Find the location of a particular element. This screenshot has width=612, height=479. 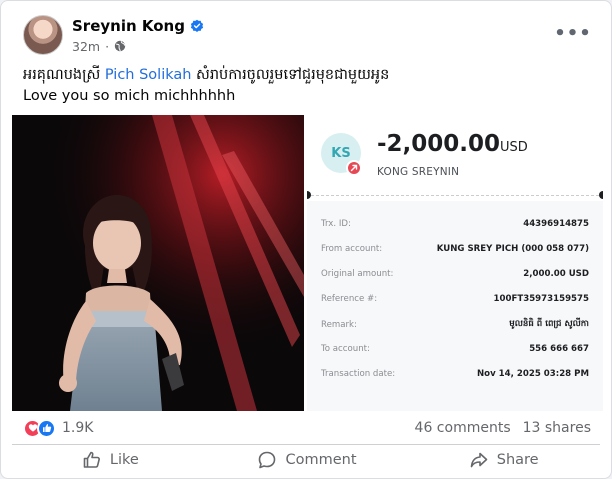

comment-bubble-icon is located at coordinates (267, 460).